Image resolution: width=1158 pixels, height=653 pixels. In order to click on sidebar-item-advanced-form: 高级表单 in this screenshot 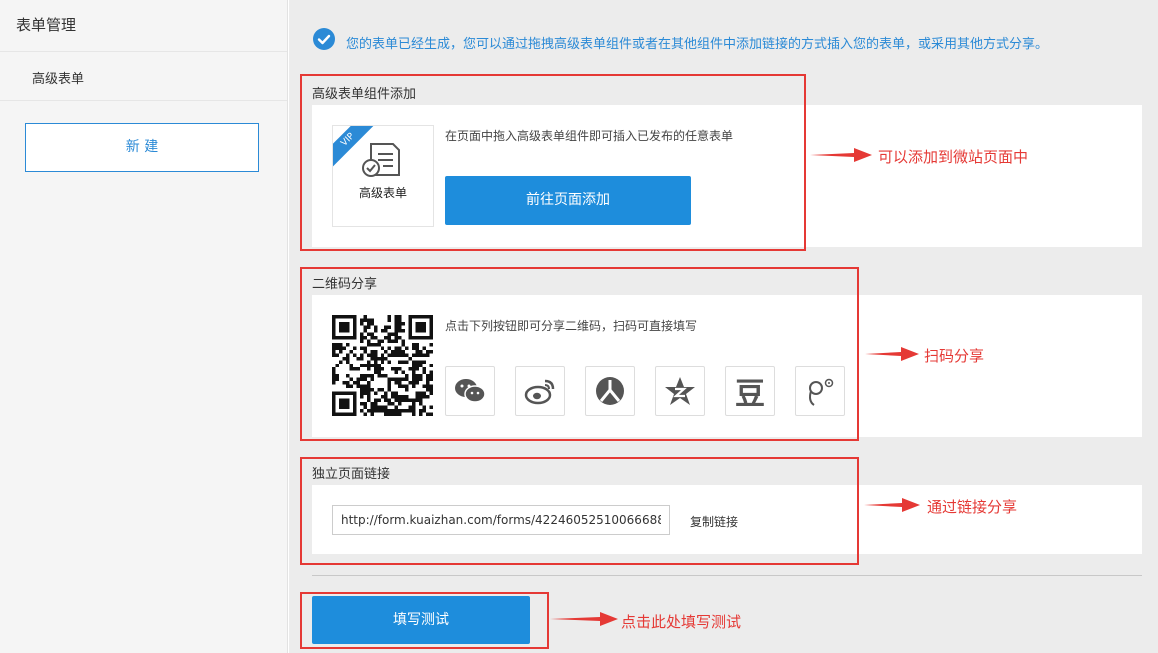, I will do `click(143, 76)`.